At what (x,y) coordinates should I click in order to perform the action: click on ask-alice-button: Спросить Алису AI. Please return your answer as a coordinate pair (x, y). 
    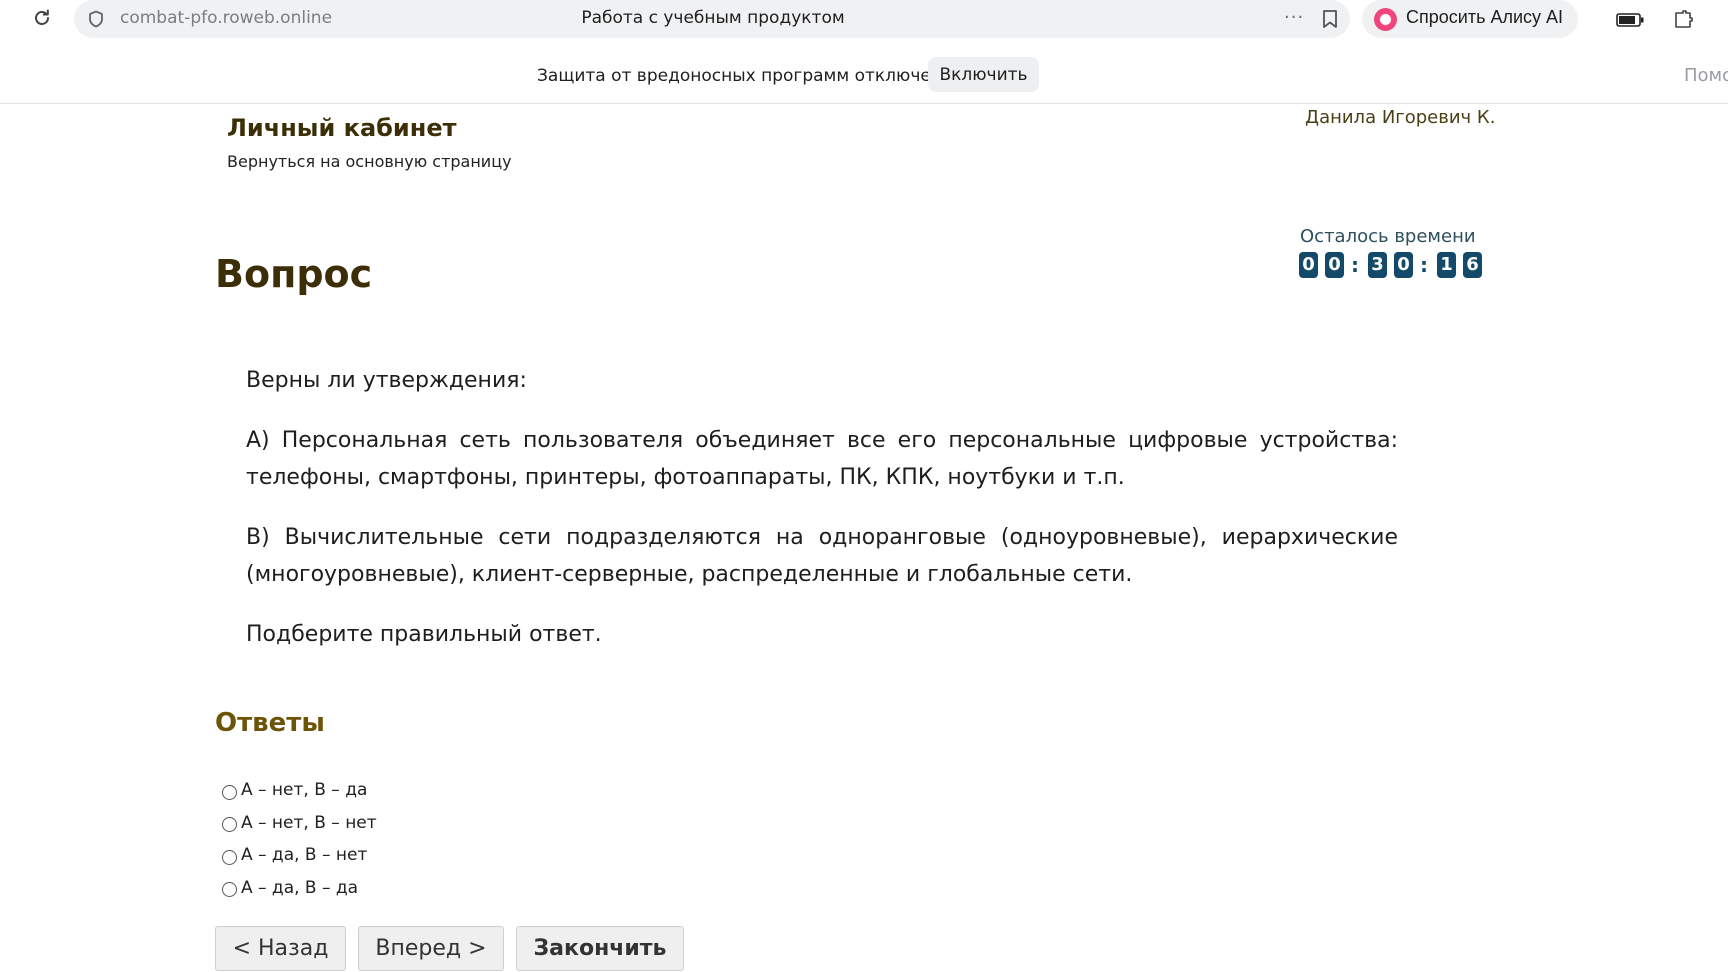
    Looking at the image, I should click on (1470, 19).